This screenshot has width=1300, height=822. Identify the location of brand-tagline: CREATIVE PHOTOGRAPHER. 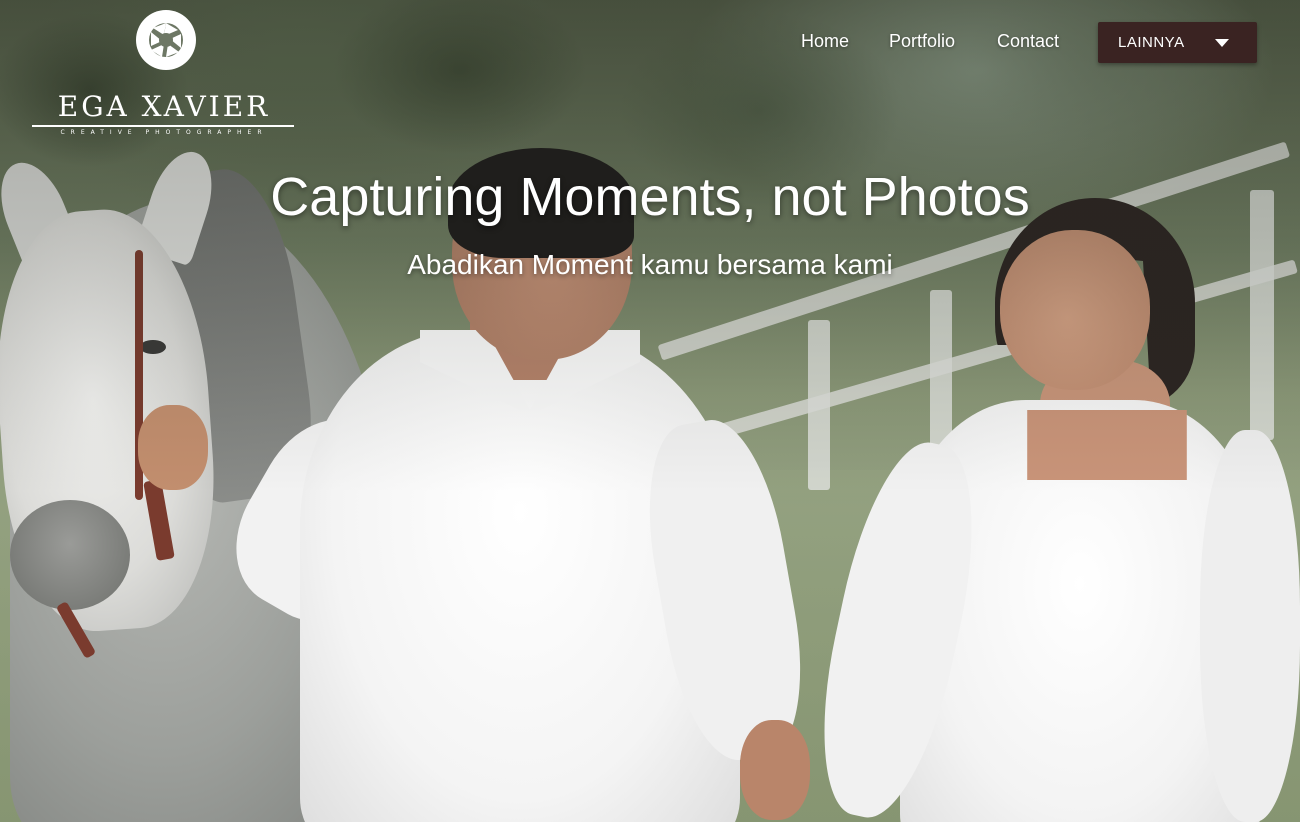
(164, 132).